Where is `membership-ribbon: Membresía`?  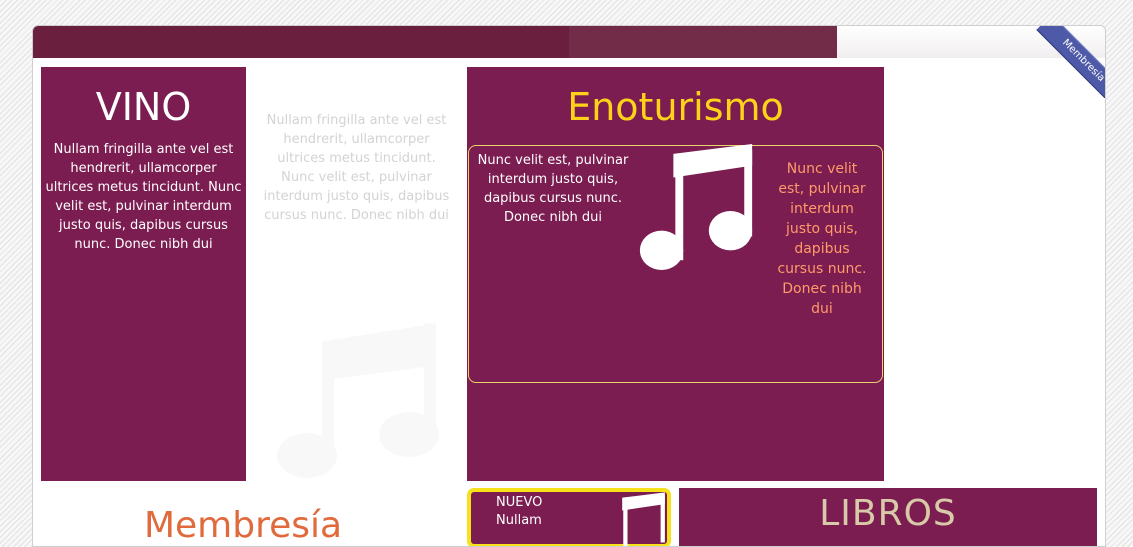 membership-ribbon: Membresía is located at coordinates (1069, 62).